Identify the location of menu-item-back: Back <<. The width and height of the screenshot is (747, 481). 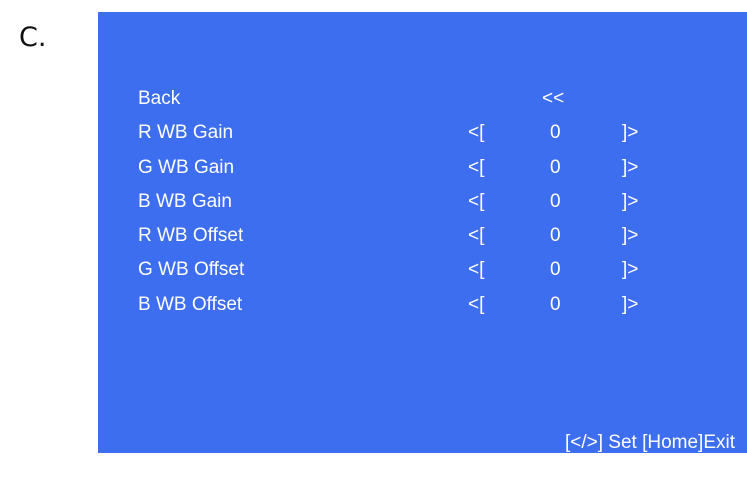
(422, 105).